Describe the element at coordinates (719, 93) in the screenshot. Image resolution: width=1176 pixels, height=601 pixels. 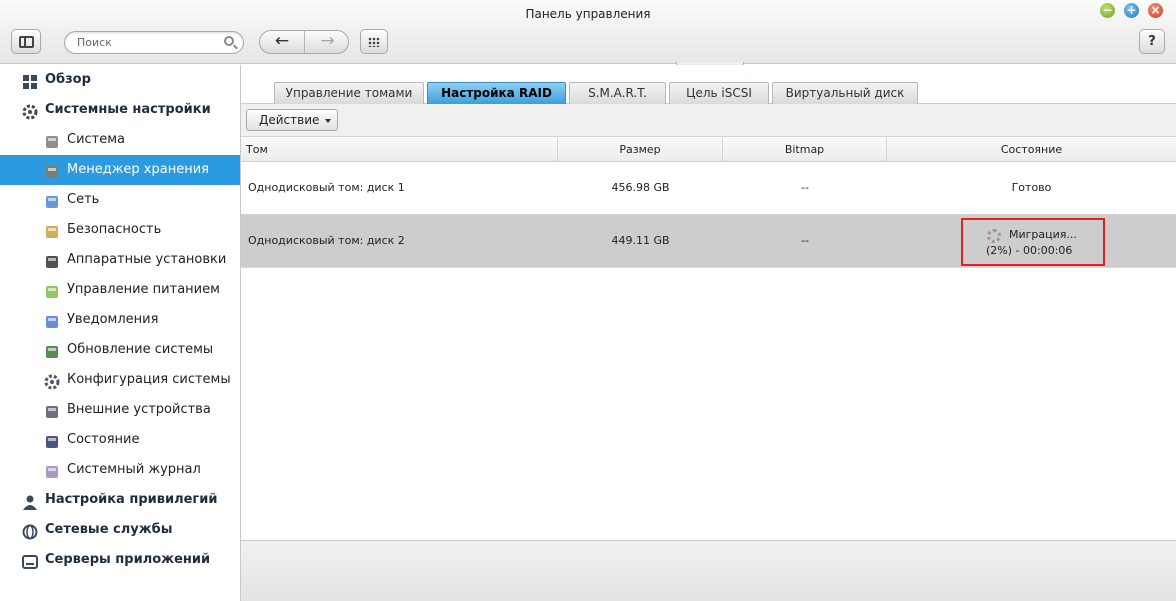
I see `tab-iscsi-target: Цель iSCSI` at that location.